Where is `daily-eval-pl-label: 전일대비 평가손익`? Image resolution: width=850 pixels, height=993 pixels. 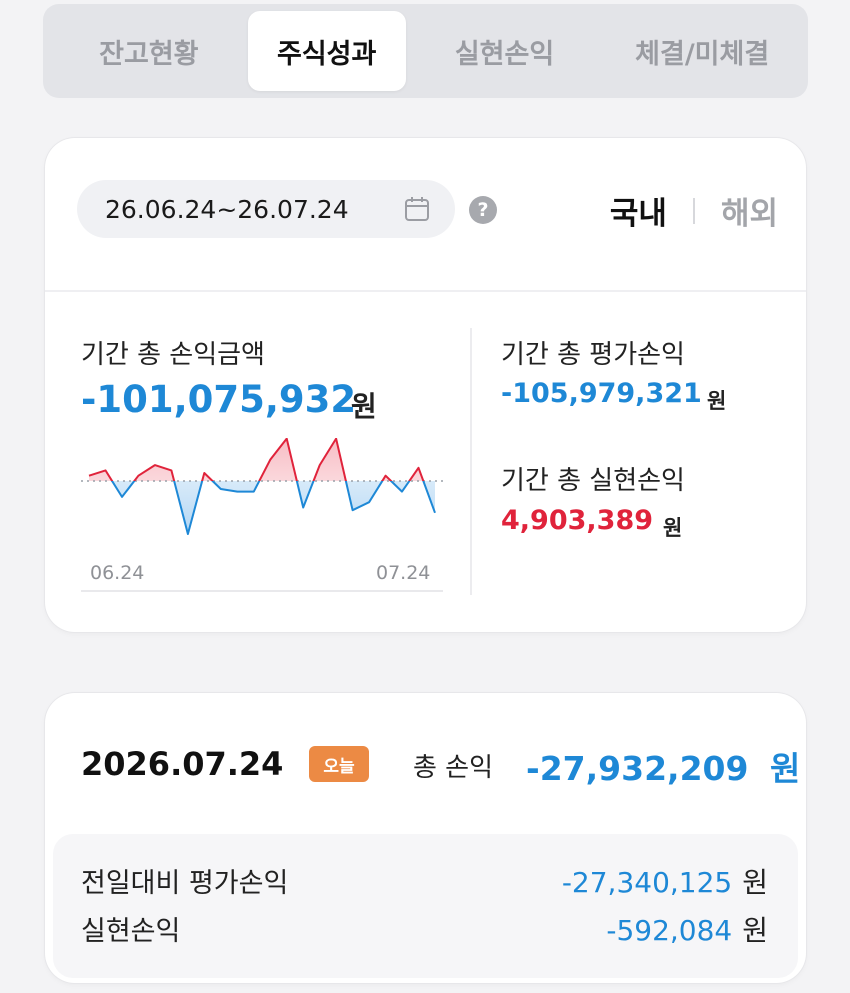 daily-eval-pl-label: 전일대비 평가손익 is located at coordinates (185, 883).